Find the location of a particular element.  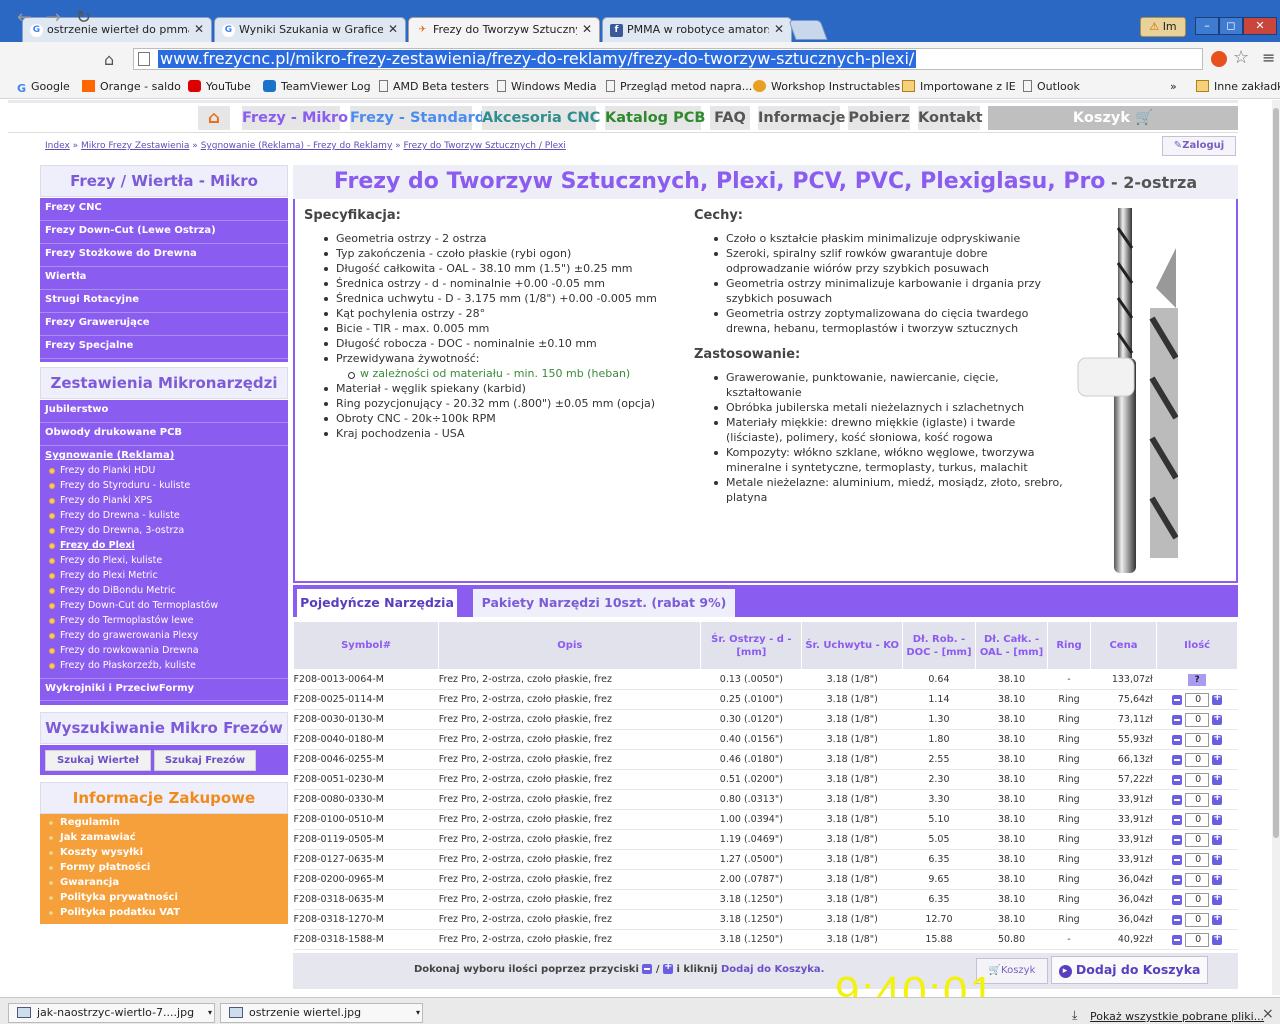

search-mills-button: Szukaj Frezów is located at coordinates (205, 760).